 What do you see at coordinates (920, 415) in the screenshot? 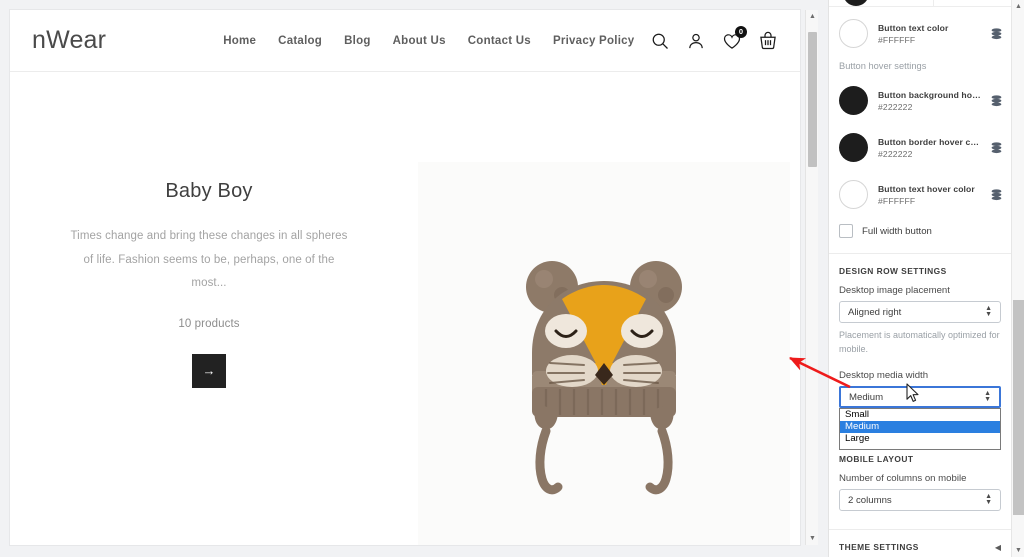
I see `dropdown-option-small: Small` at bounding box center [920, 415].